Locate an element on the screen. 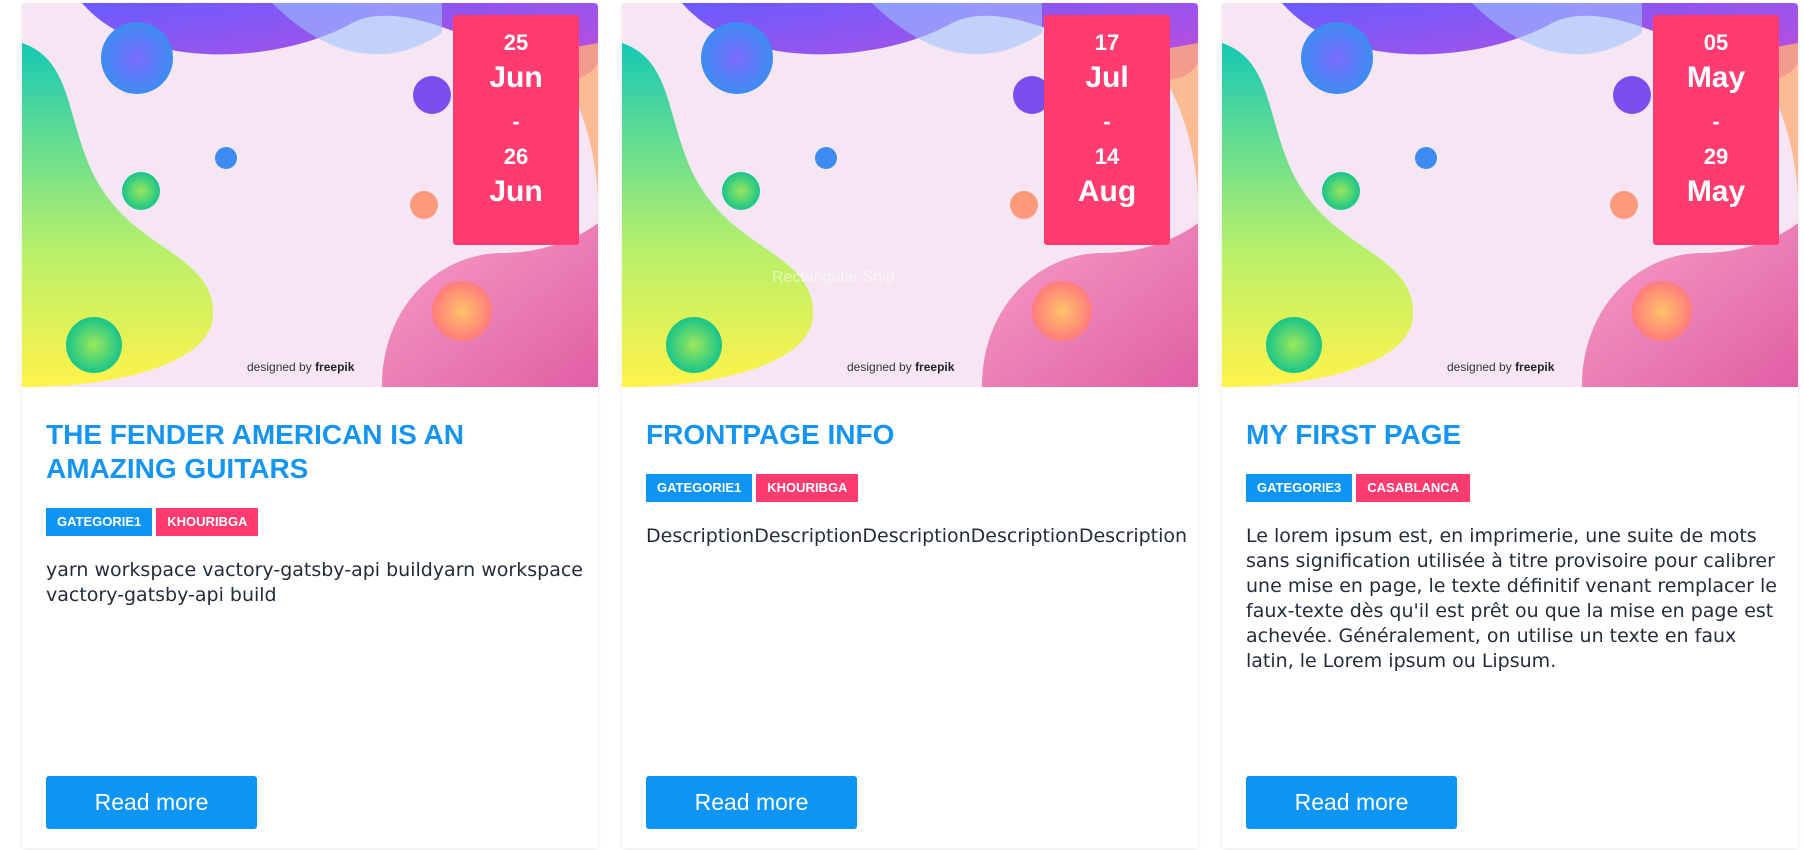 The width and height of the screenshot is (1804, 850). end-day: 26 is located at coordinates (516, 156).